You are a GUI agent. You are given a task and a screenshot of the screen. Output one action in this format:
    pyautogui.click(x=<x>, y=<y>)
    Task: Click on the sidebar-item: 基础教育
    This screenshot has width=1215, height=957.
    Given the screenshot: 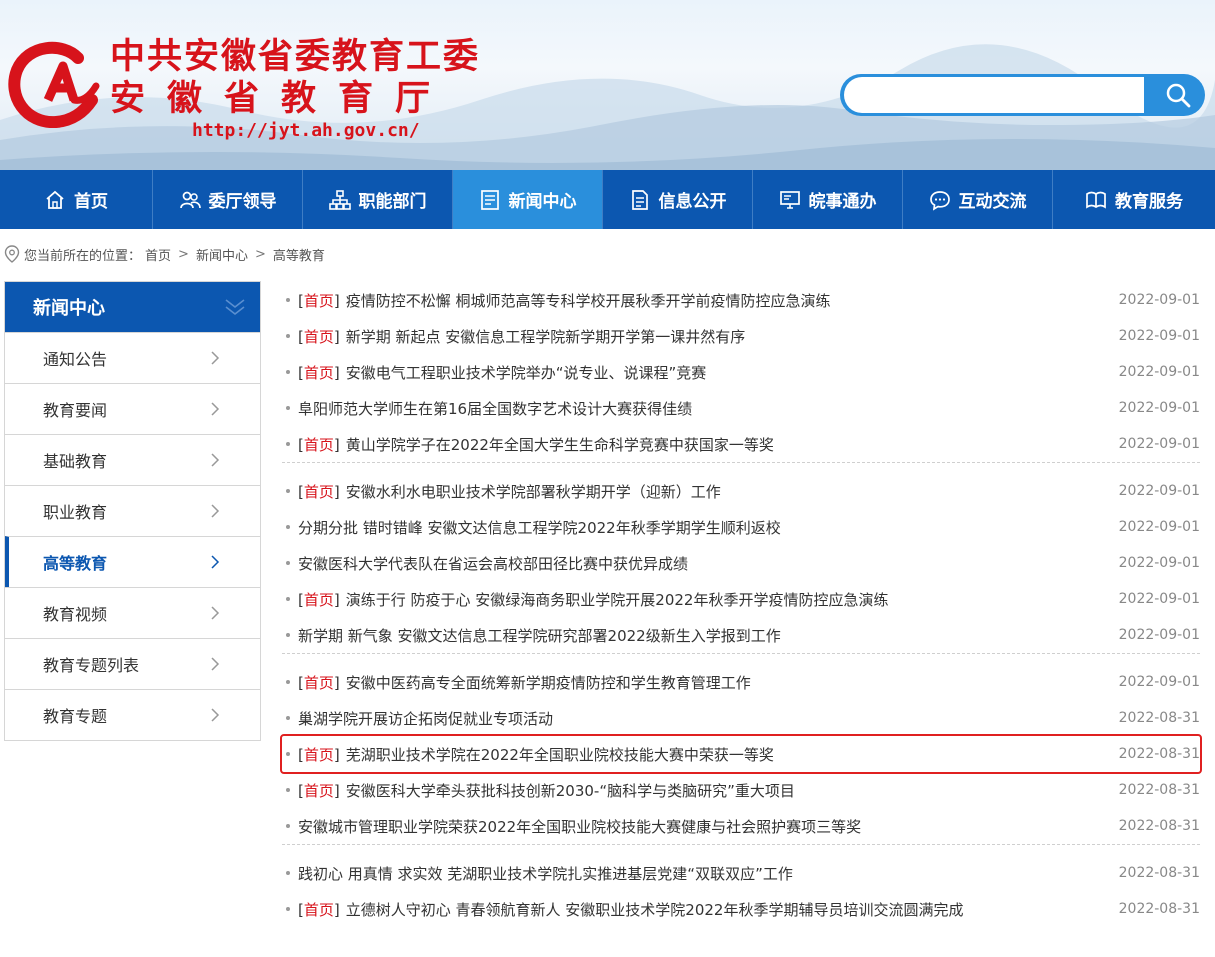 What is the action you would take?
    pyautogui.click(x=132, y=459)
    